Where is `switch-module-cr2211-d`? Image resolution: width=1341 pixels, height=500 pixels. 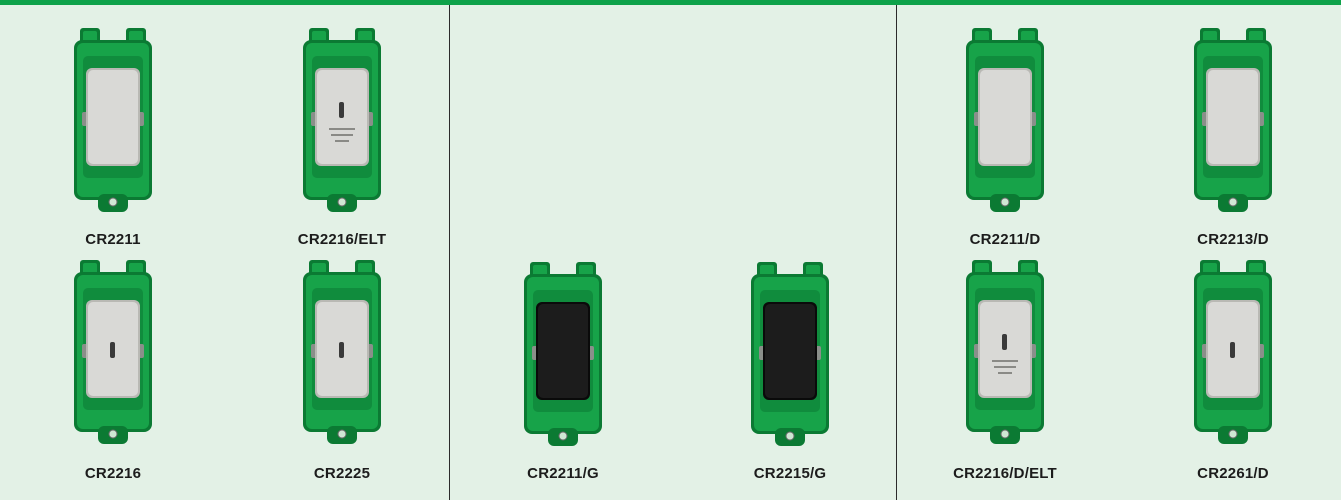 switch-module-cr2211-d is located at coordinates (1005, 121).